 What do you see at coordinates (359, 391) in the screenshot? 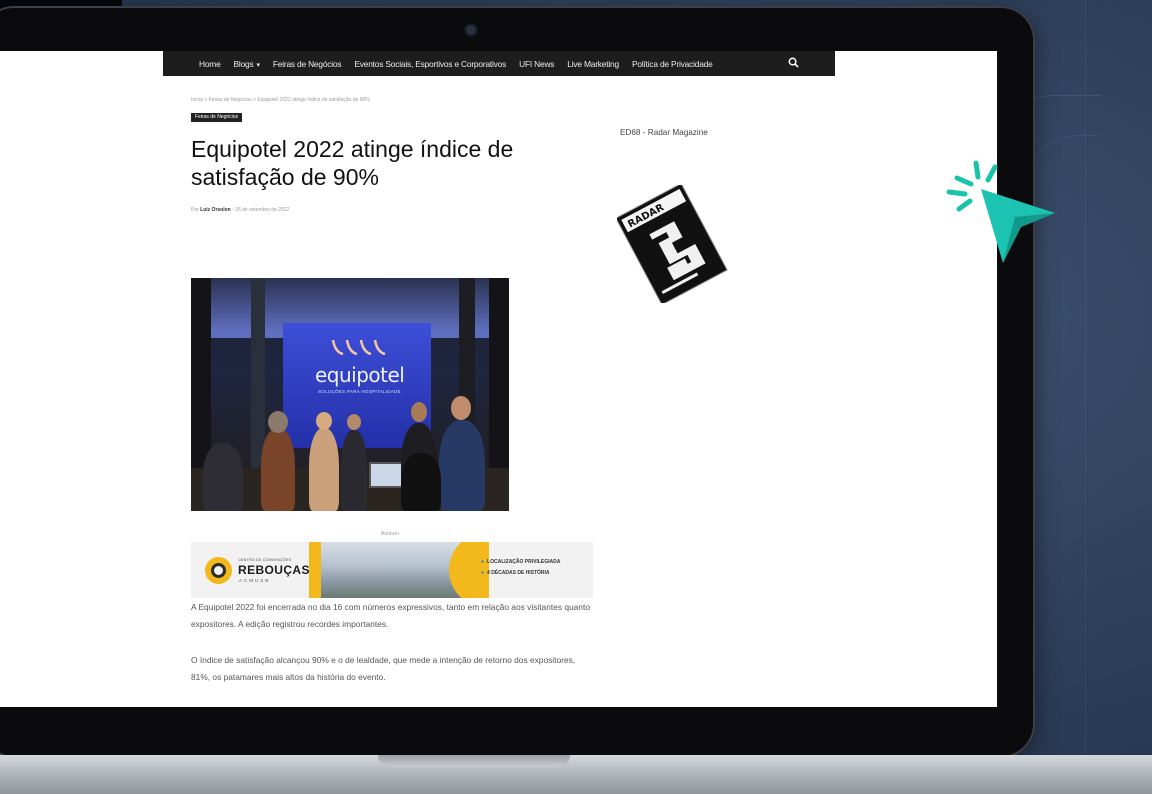
I see `photo-subsign: SOLUÇÕES PARA HOSPITALIDADE` at bounding box center [359, 391].